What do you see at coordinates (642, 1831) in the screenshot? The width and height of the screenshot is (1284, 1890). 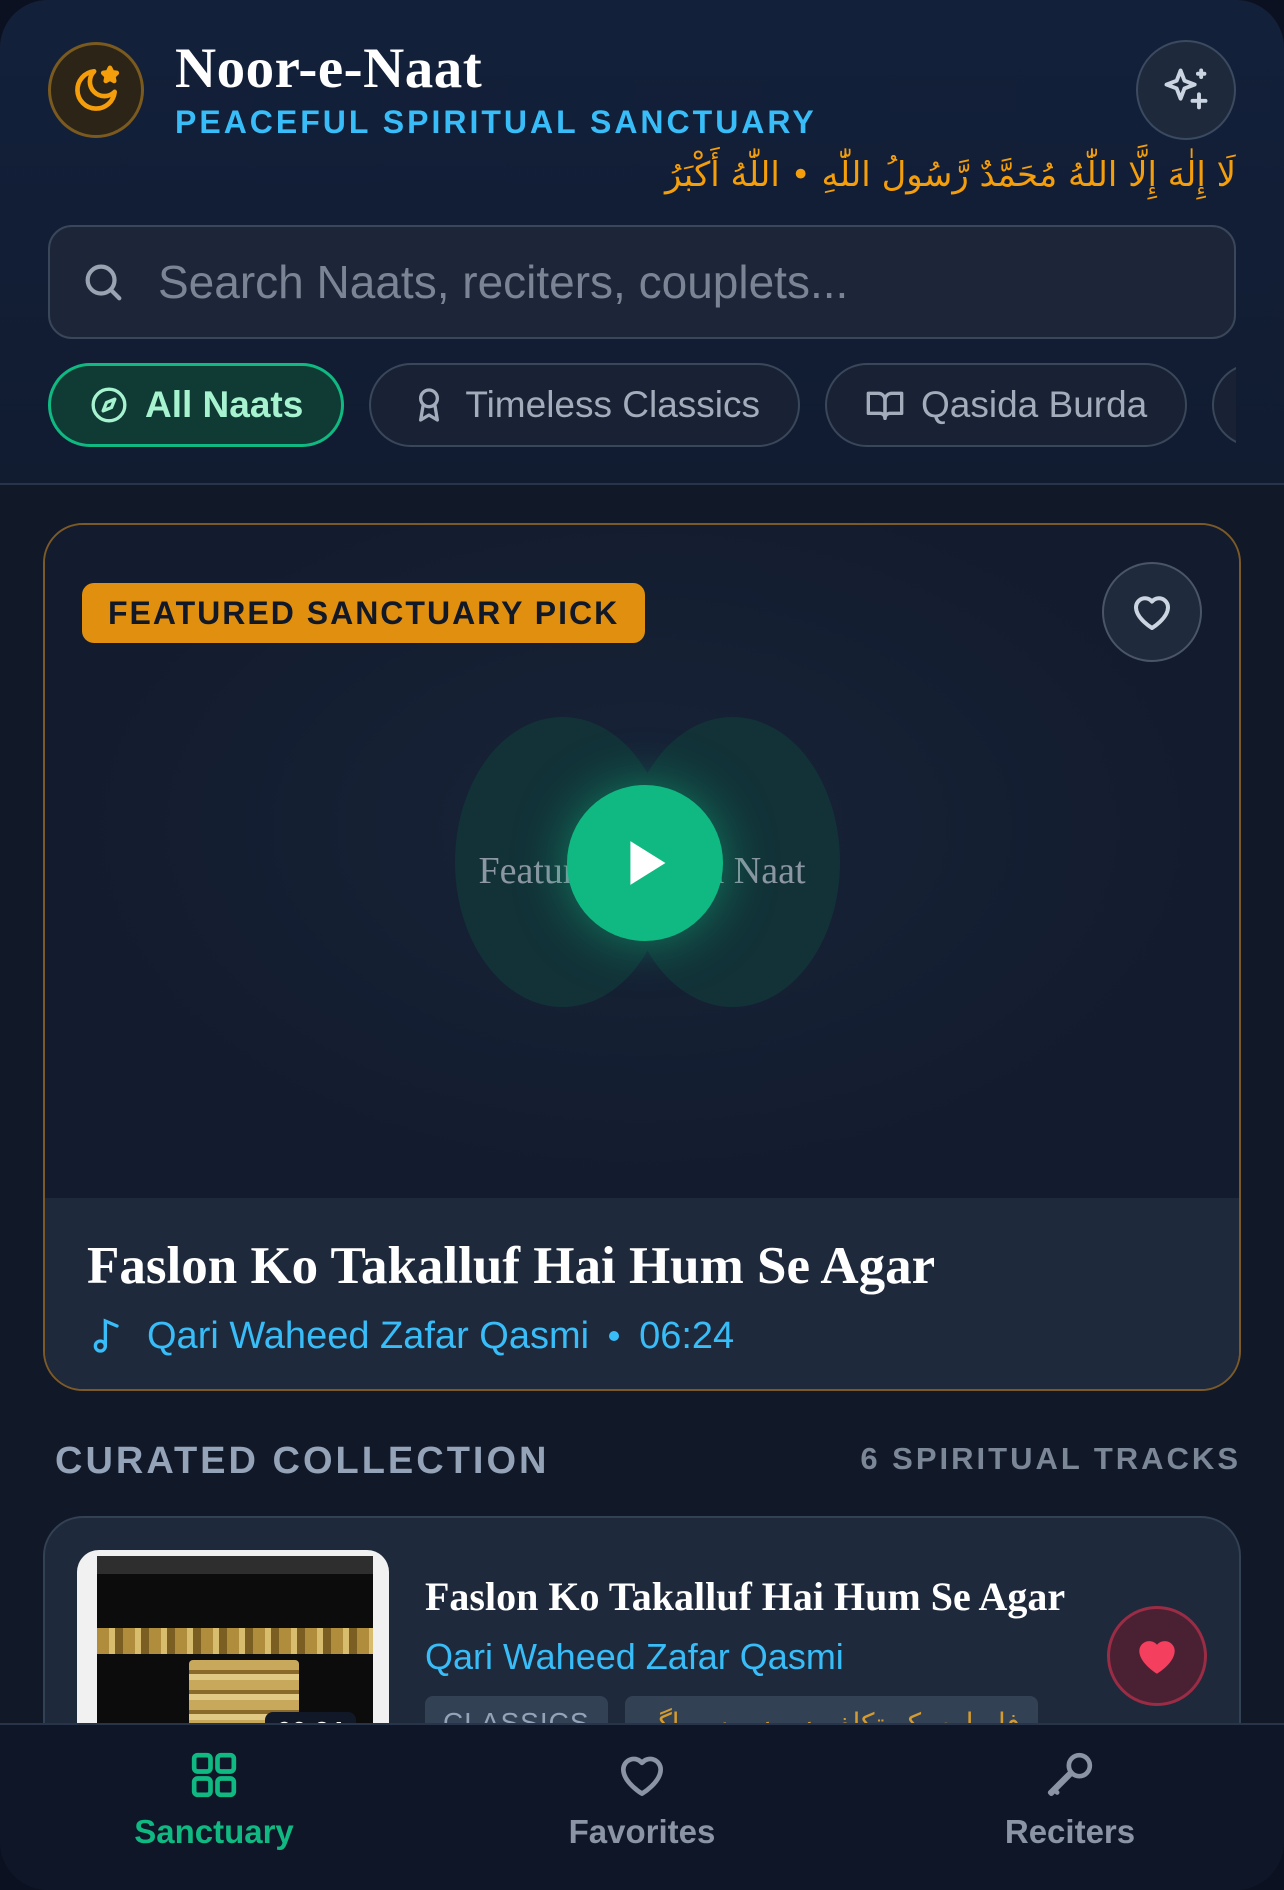 I see `nav-label: Favorites` at bounding box center [642, 1831].